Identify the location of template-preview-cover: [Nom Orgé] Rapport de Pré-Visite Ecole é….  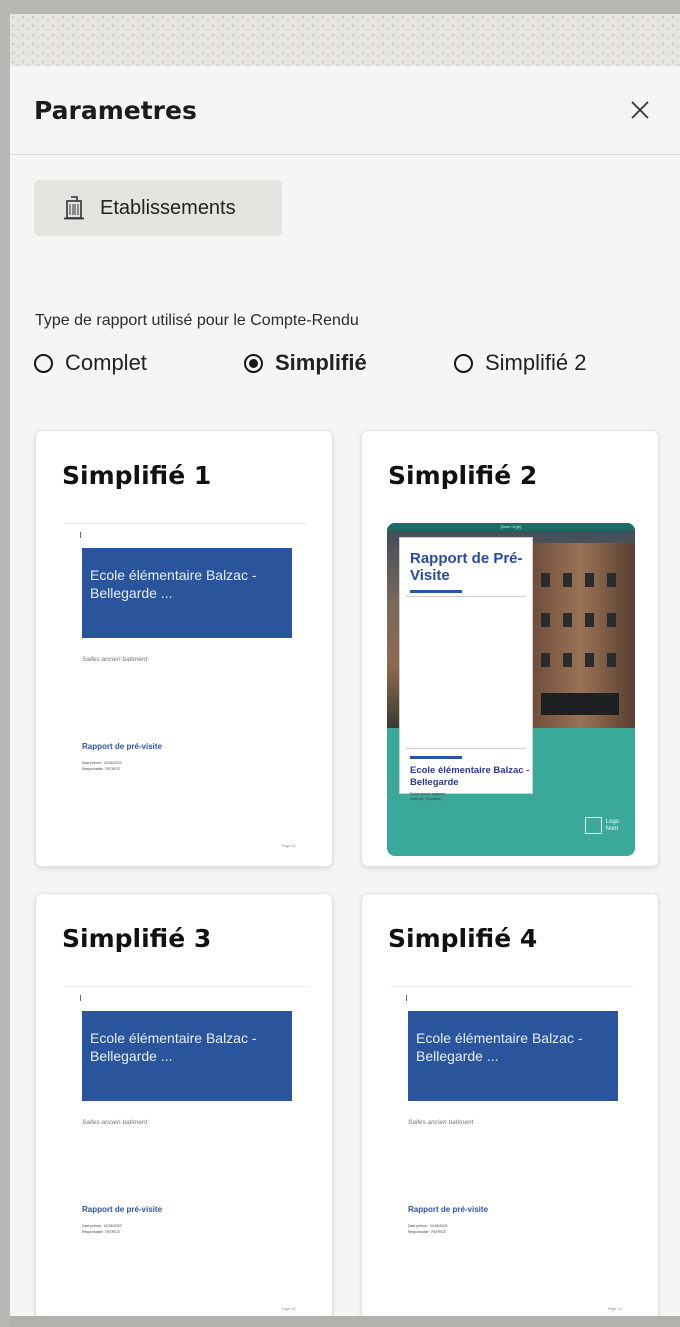
(511, 689).